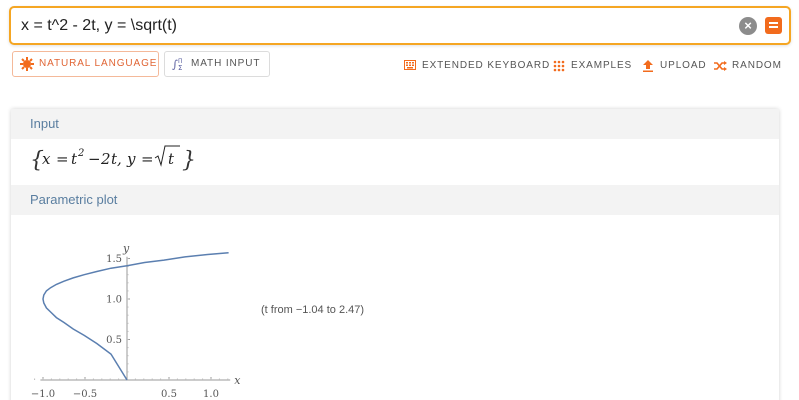 Image resolution: width=799 pixels, height=400 pixels. What do you see at coordinates (395, 200) in the screenshot?
I see `parametric-pod-title: Parametric plot` at bounding box center [395, 200].